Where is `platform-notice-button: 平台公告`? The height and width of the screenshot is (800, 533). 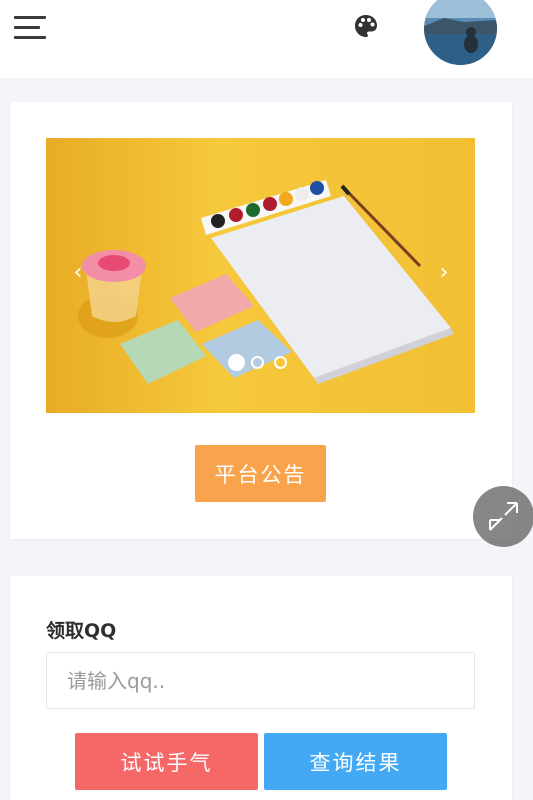
platform-notice-button: 平台公告 is located at coordinates (260, 473).